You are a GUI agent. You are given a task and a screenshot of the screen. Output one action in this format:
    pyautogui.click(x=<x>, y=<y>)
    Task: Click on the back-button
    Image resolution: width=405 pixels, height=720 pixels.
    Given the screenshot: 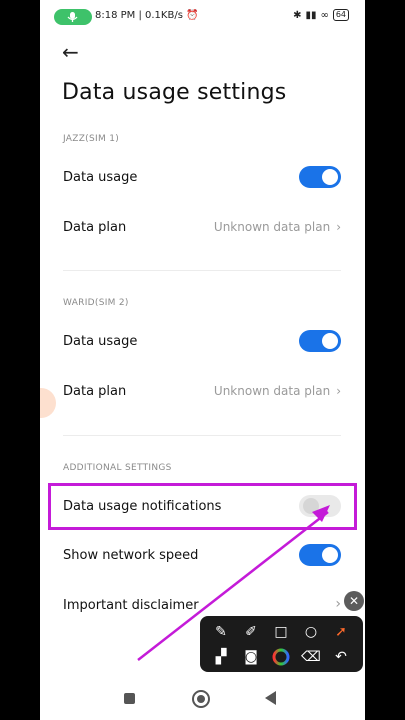 What is the action you would take?
    pyautogui.click(x=270, y=698)
    